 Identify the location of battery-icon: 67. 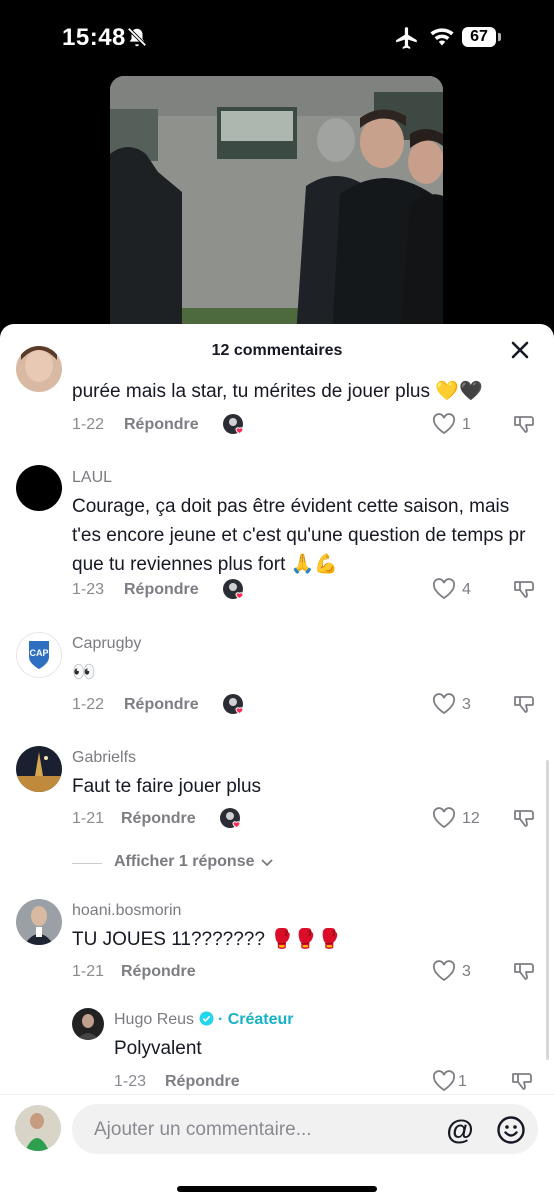
(479, 37).